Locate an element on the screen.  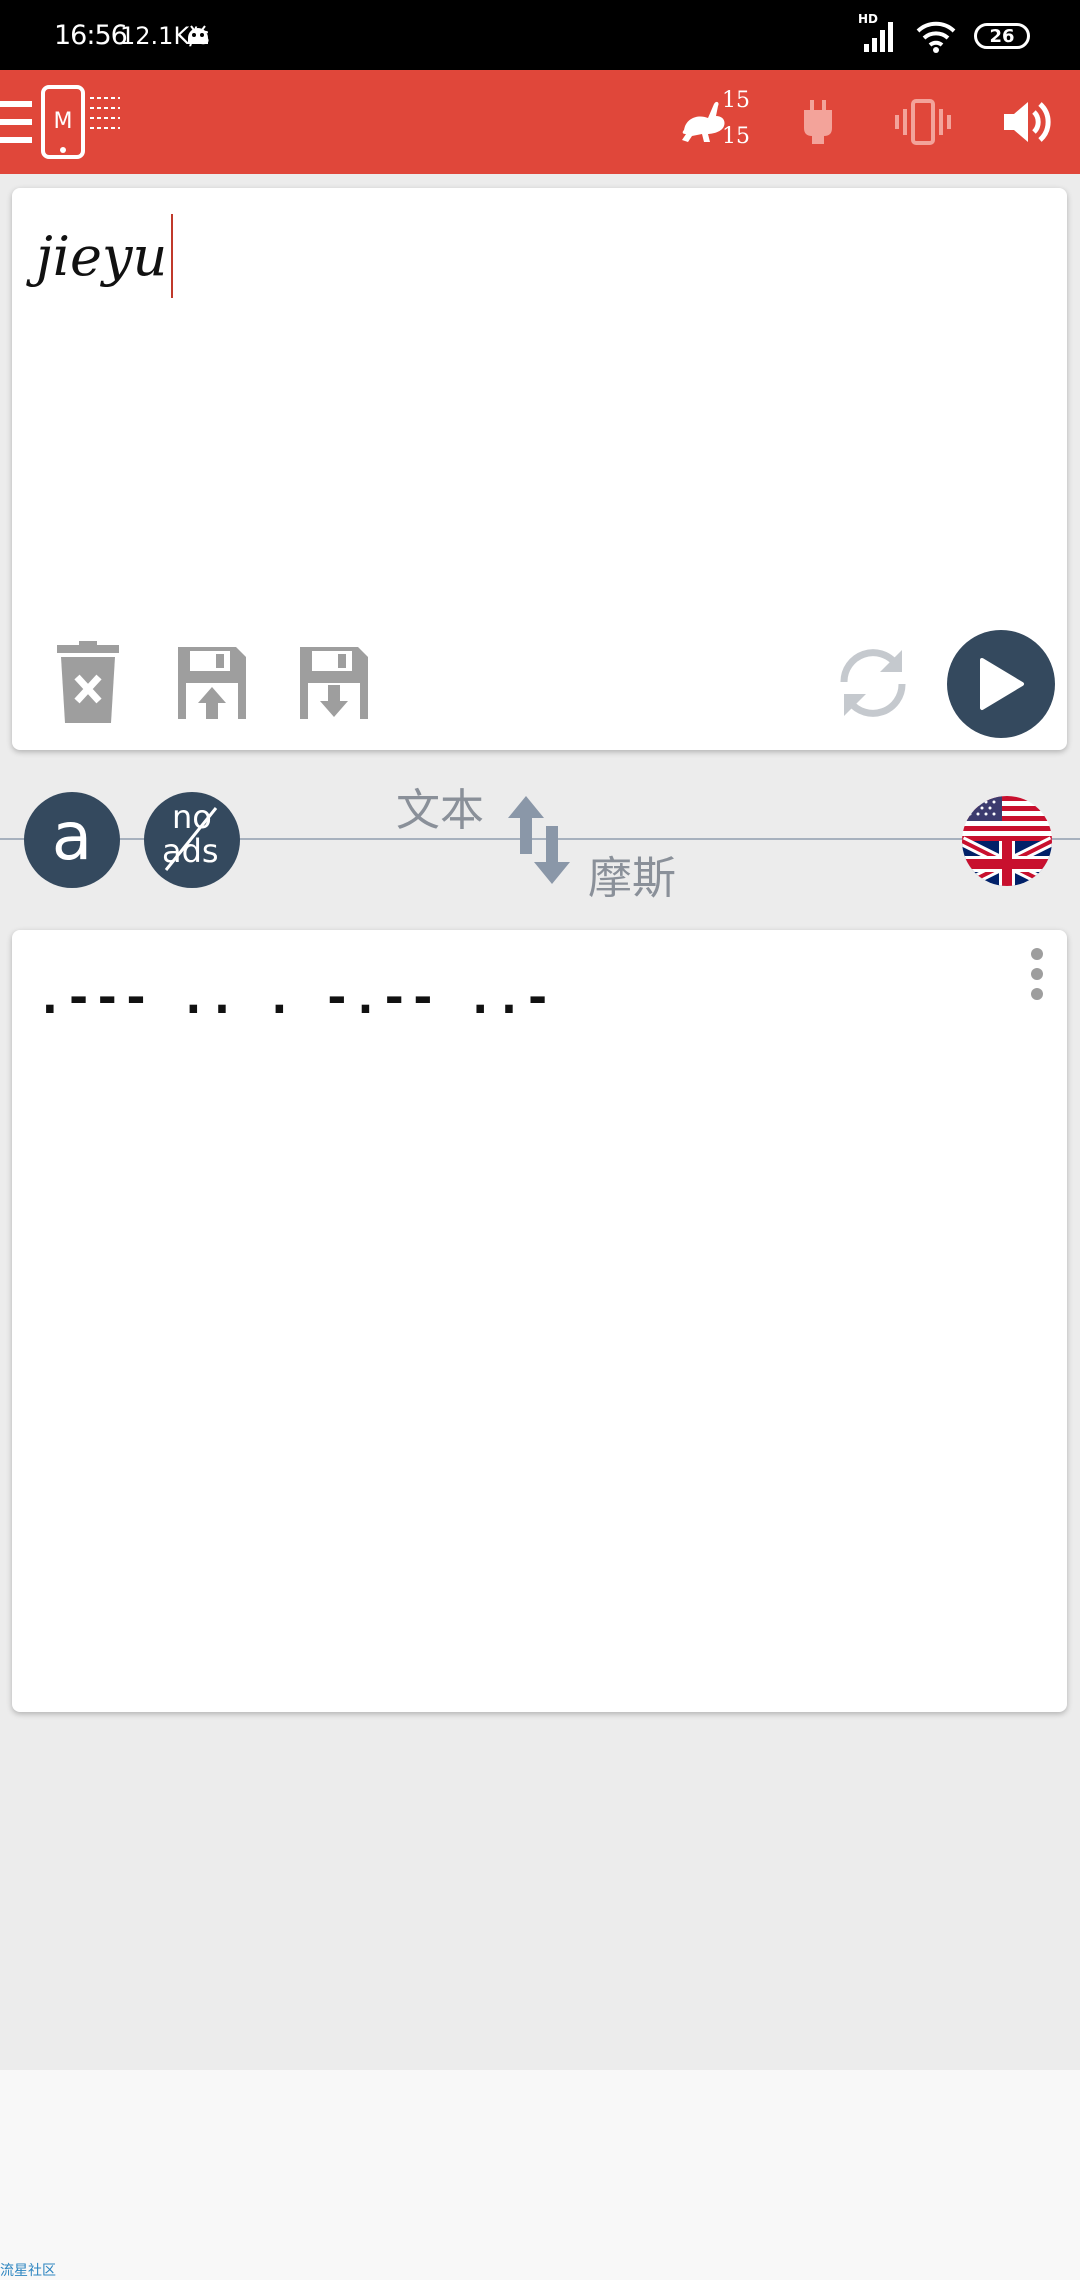
status-time: 16:56 is located at coordinates (91, 35).